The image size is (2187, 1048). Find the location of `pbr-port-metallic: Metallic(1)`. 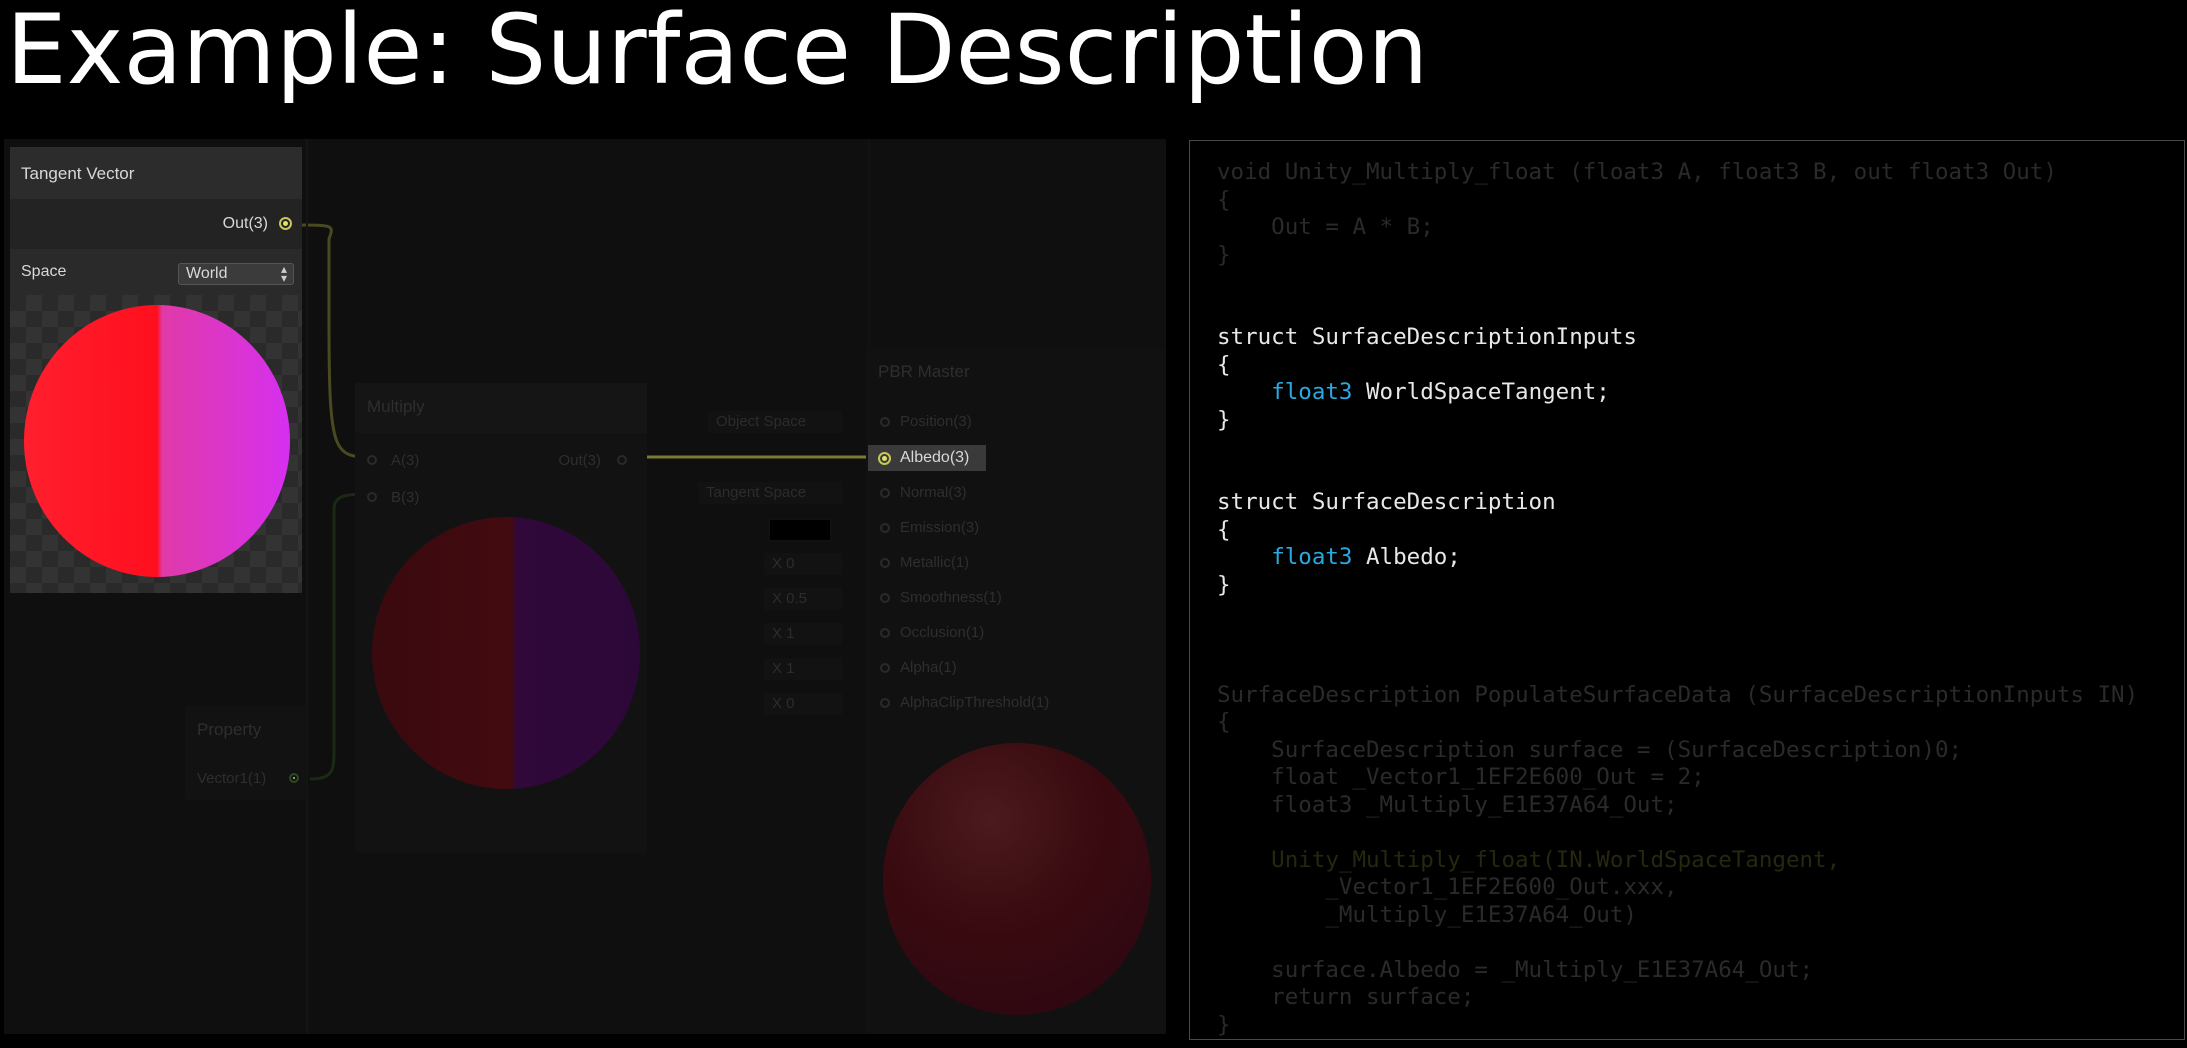

pbr-port-metallic: Metallic(1) is located at coordinates (935, 562).